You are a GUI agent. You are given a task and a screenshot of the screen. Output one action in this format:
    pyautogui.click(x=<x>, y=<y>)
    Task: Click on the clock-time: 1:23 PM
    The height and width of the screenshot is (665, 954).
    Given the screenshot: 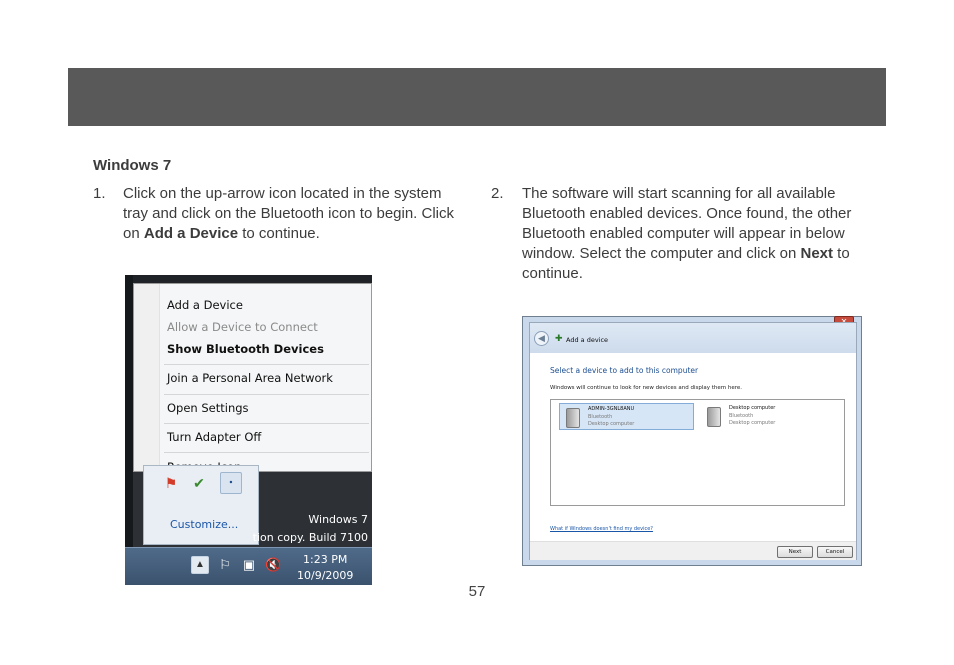 What is the action you would take?
    pyautogui.click(x=325, y=559)
    